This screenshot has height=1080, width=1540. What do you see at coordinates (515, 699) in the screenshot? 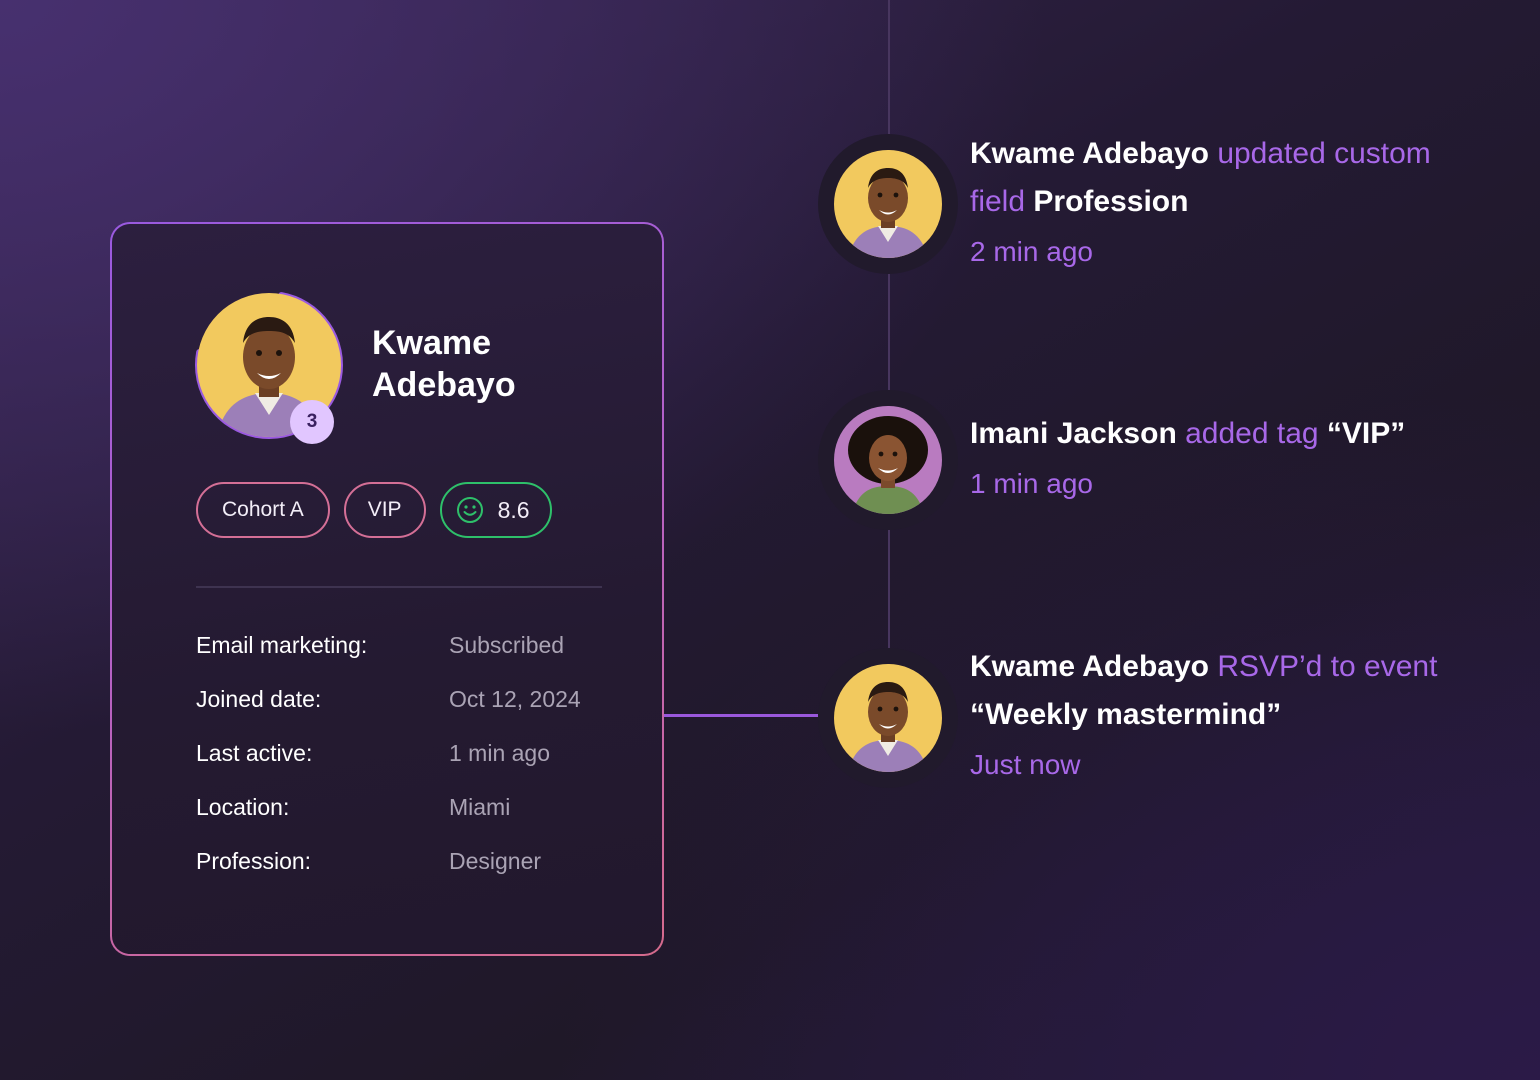
I see `detail-value: Oct 12, 2024` at bounding box center [515, 699].